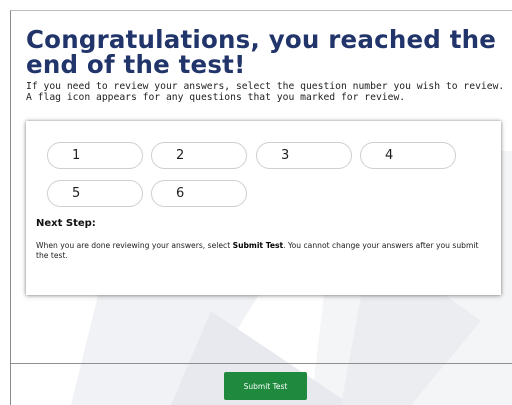 The height and width of the screenshot is (405, 512). Describe the element at coordinates (261, 363) in the screenshot. I see `footer-divider` at that location.